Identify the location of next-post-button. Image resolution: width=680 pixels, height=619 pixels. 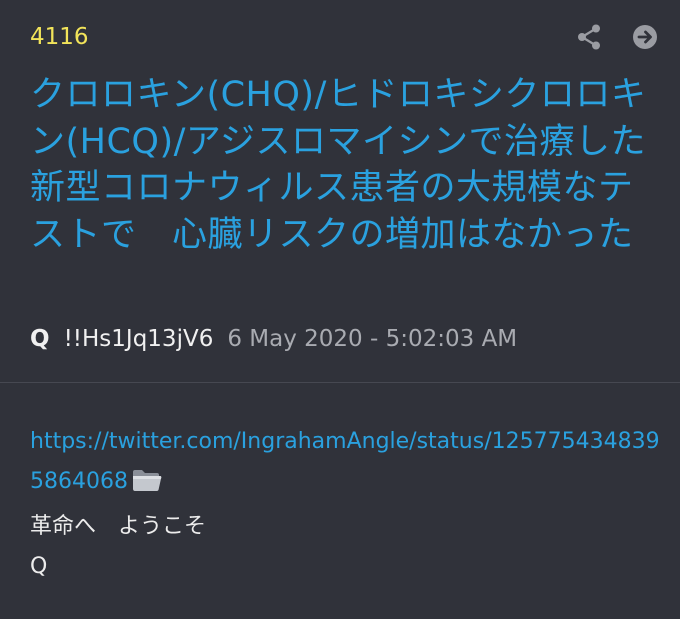
(645, 37).